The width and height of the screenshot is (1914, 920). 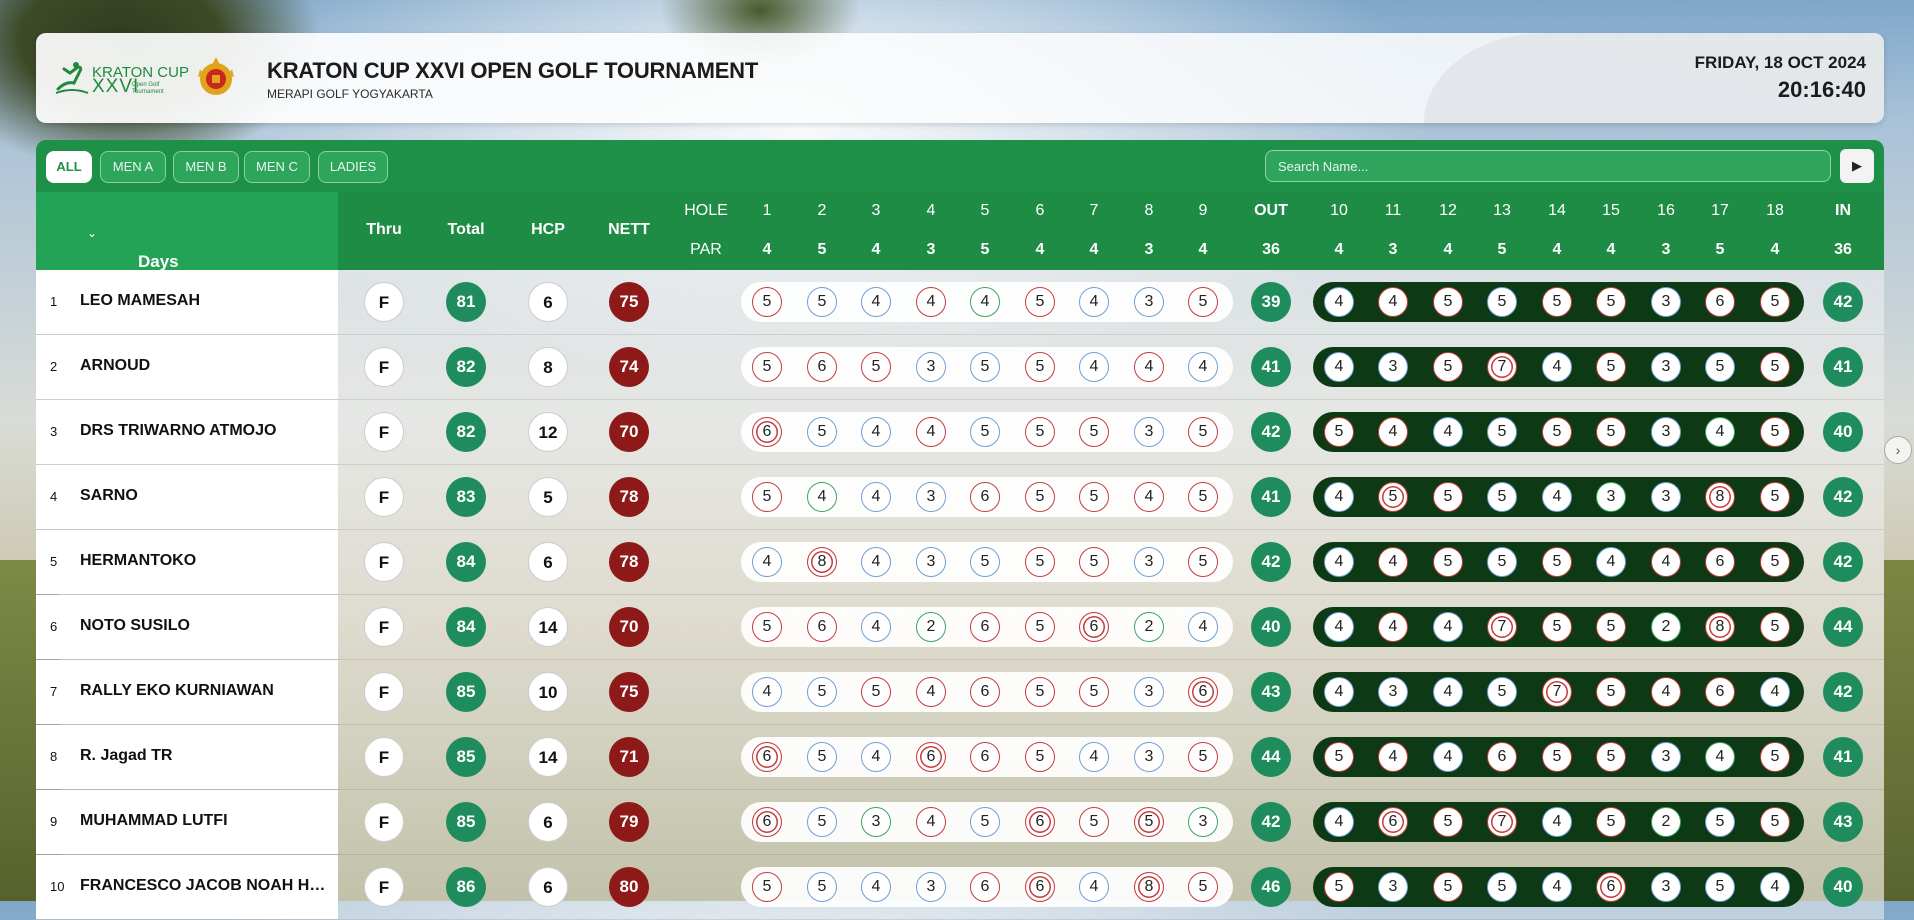 What do you see at coordinates (960, 302) in the screenshot?
I see `table-row: 1 LEO MAMESAH F 81 6 75 39 42 5 5 4 4 4 5 4 3 5 4 4 5 5 5 5 3 6 5` at bounding box center [960, 302].